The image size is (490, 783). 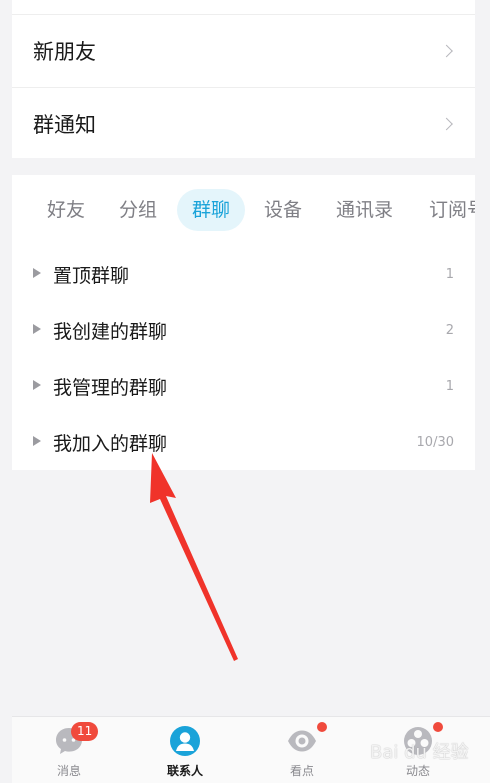 What do you see at coordinates (243, 50) in the screenshot?
I see `new-friends-row: 新朋友` at bounding box center [243, 50].